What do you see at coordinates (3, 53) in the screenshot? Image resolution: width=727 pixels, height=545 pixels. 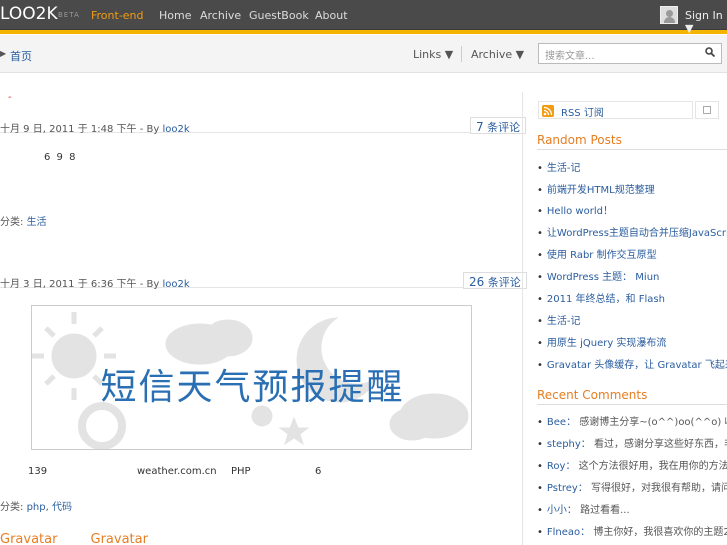 I see `breadcrumb-arrow-icon: ▶` at bounding box center [3, 53].